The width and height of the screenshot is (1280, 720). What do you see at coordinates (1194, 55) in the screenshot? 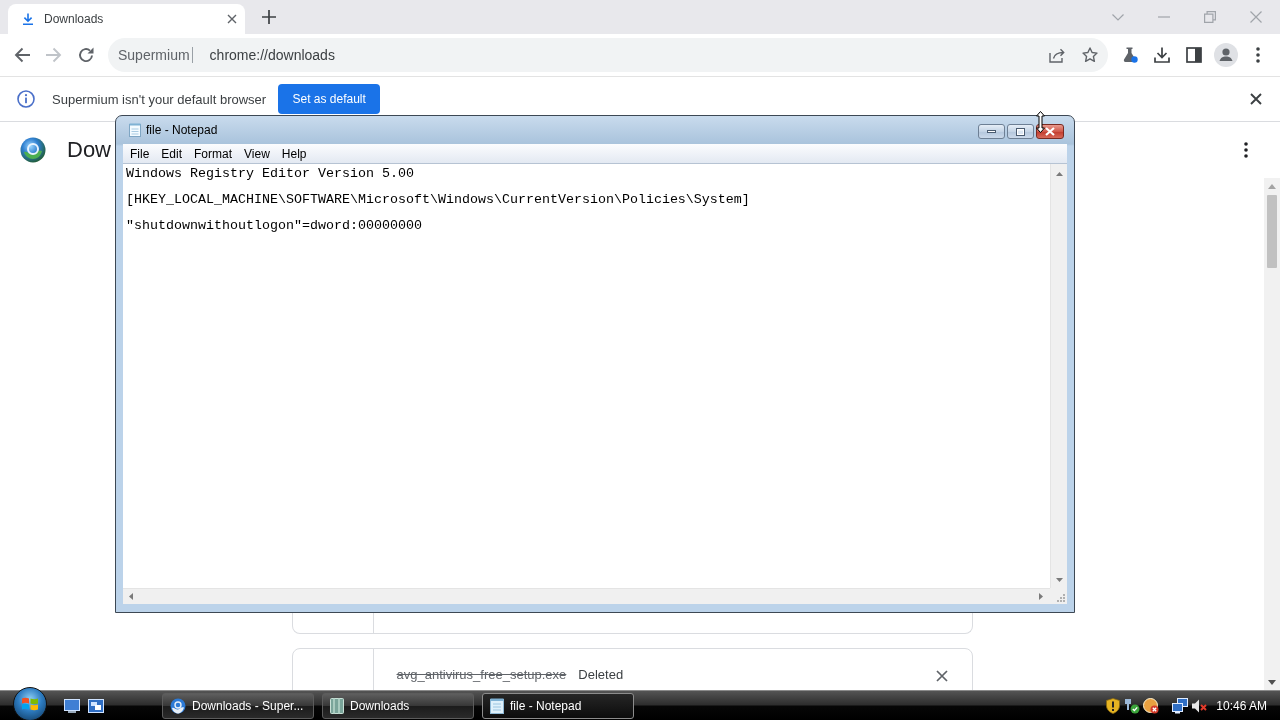
I see `side-panel-icon` at bounding box center [1194, 55].